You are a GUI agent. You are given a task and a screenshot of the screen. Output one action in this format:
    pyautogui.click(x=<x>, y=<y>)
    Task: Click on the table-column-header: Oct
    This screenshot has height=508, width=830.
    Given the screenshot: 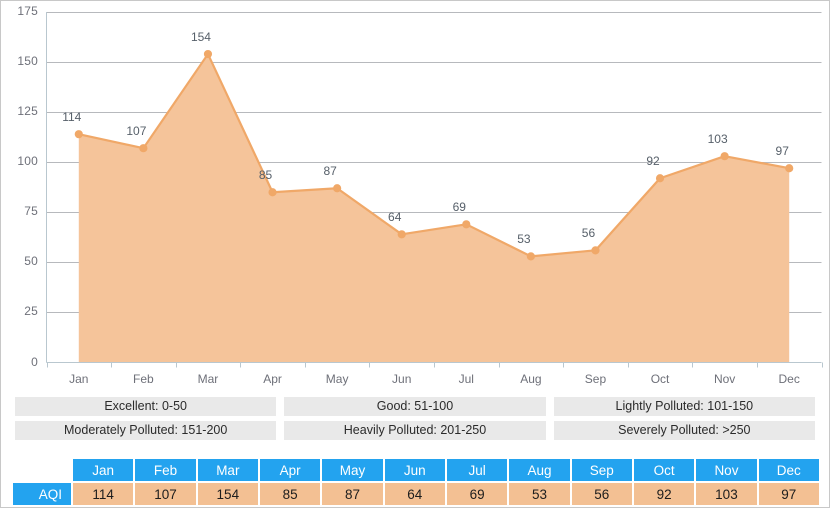 What is the action you would take?
    pyautogui.click(x=664, y=470)
    